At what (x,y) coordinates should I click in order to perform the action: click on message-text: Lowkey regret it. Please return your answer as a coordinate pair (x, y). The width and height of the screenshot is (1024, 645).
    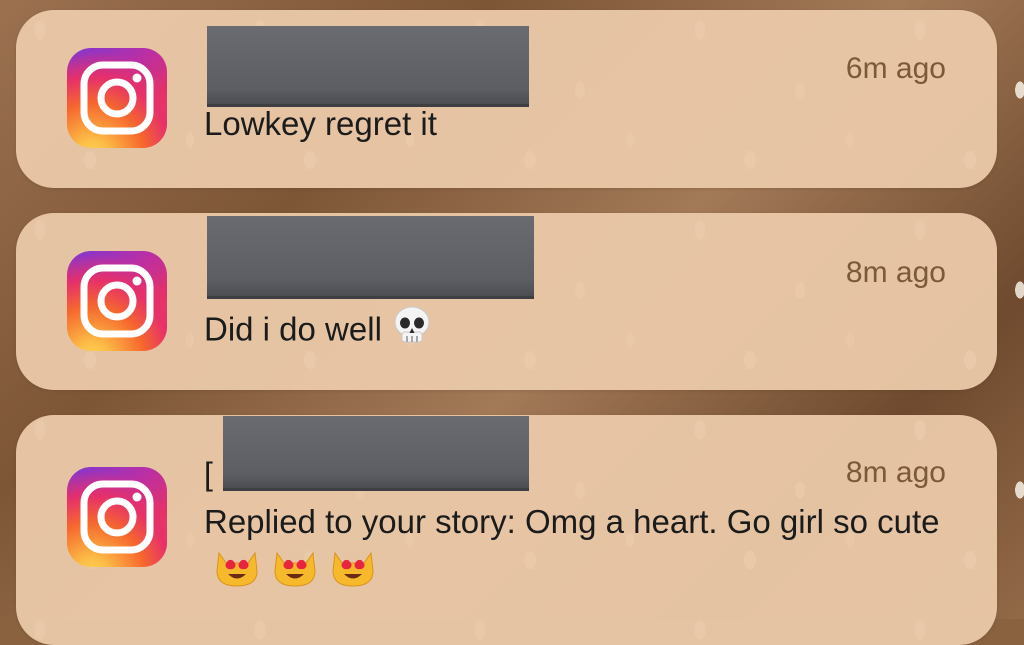
    Looking at the image, I should click on (320, 123).